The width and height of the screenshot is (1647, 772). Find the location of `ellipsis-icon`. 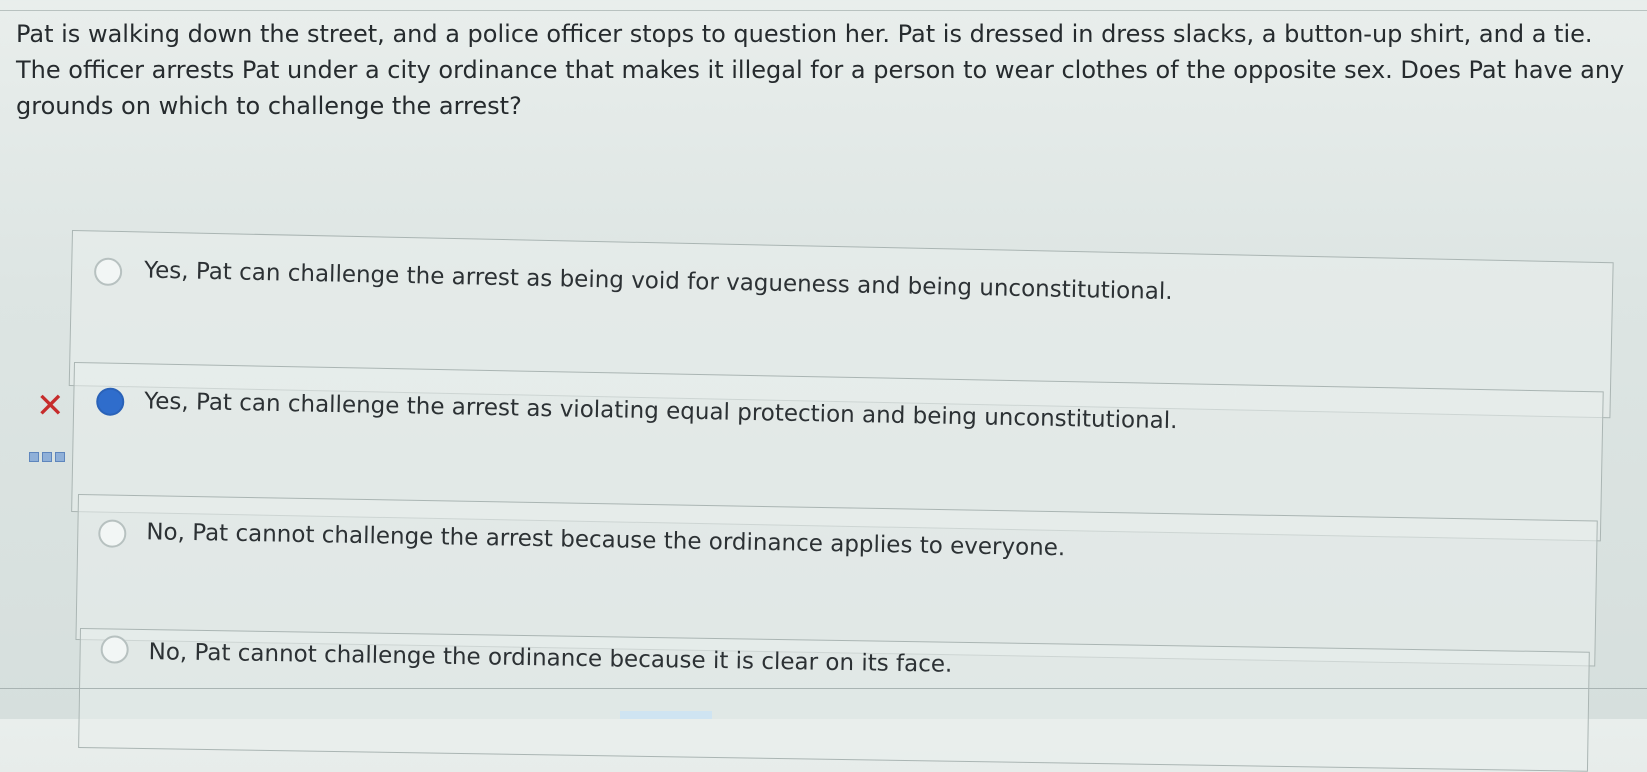

ellipsis-icon is located at coordinates (49, 458).